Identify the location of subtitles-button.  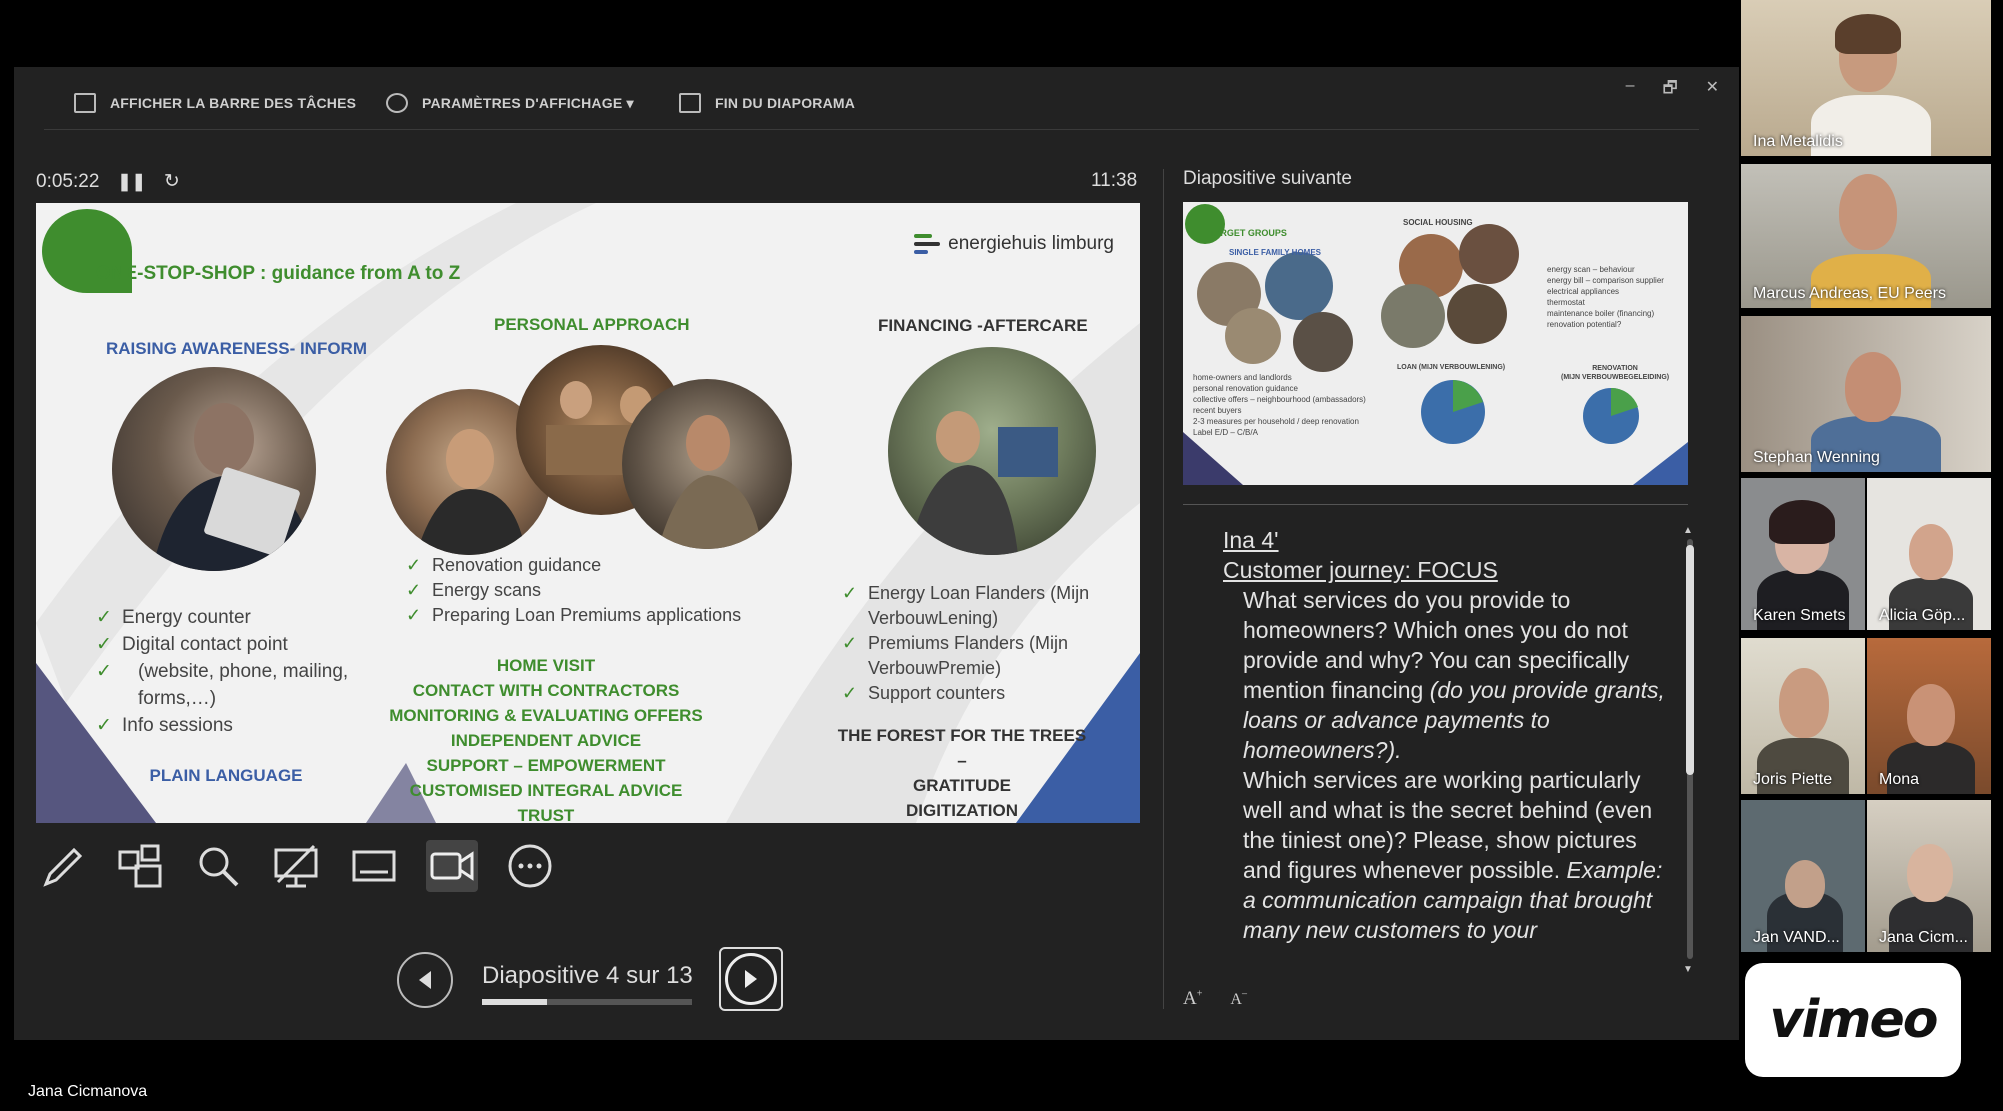
(374, 866).